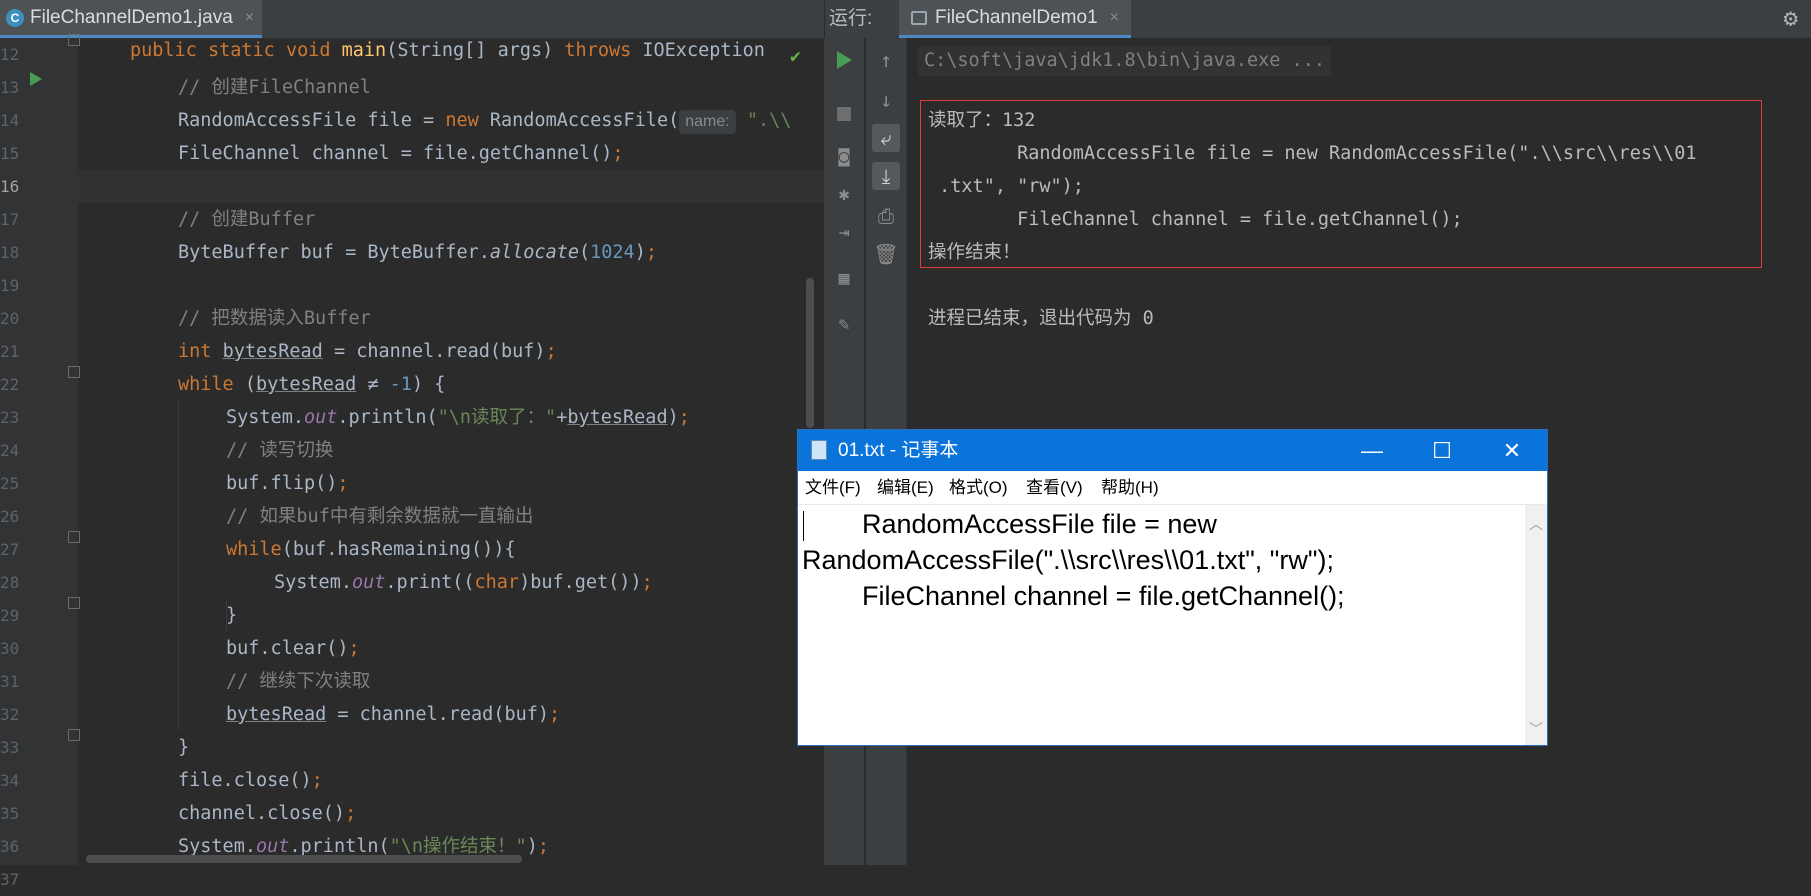 The image size is (1811, 896). I want to click on notepad-app-icon, so click(819, 450).